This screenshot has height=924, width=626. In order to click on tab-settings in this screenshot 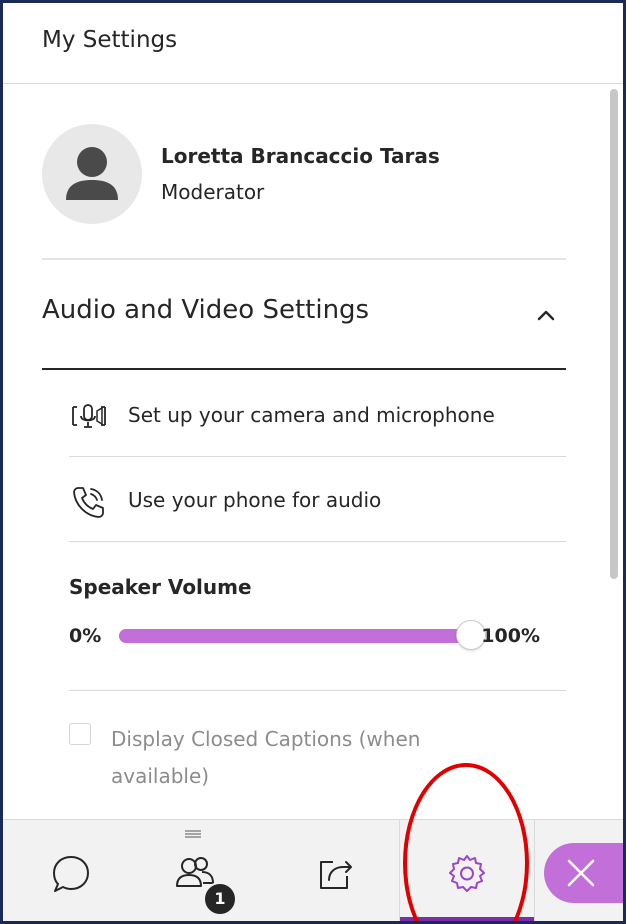, I will do `click(467, 870)`.